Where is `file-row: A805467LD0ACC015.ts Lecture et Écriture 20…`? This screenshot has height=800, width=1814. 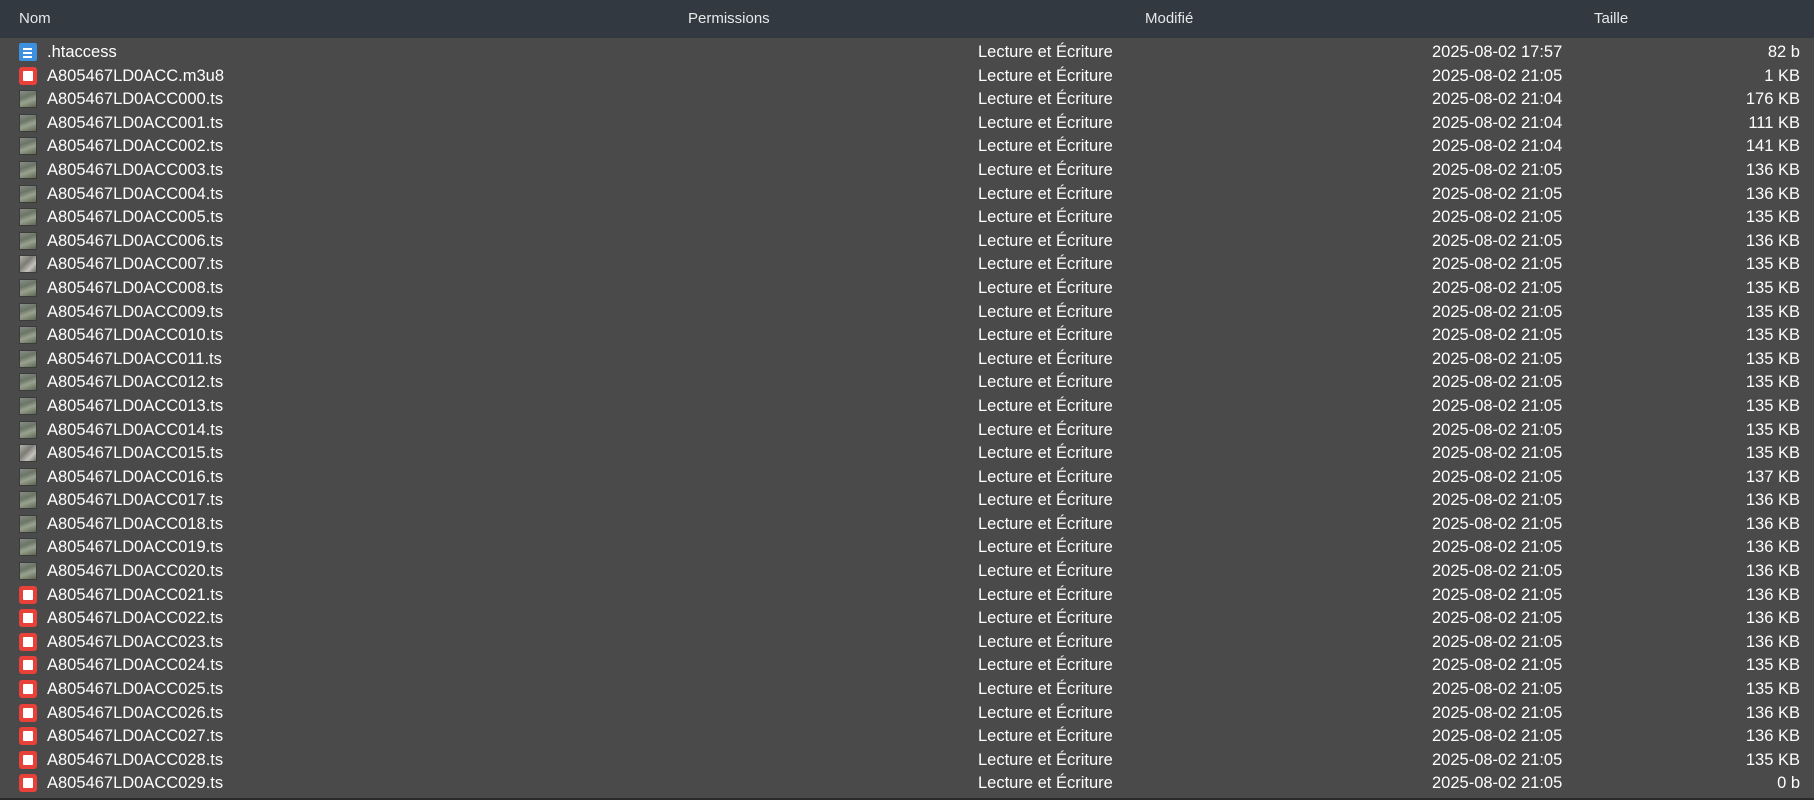 file-row: A805467LD0ACC015.ts Lecture et Écriture 20… is located at coordinates (907, 453).